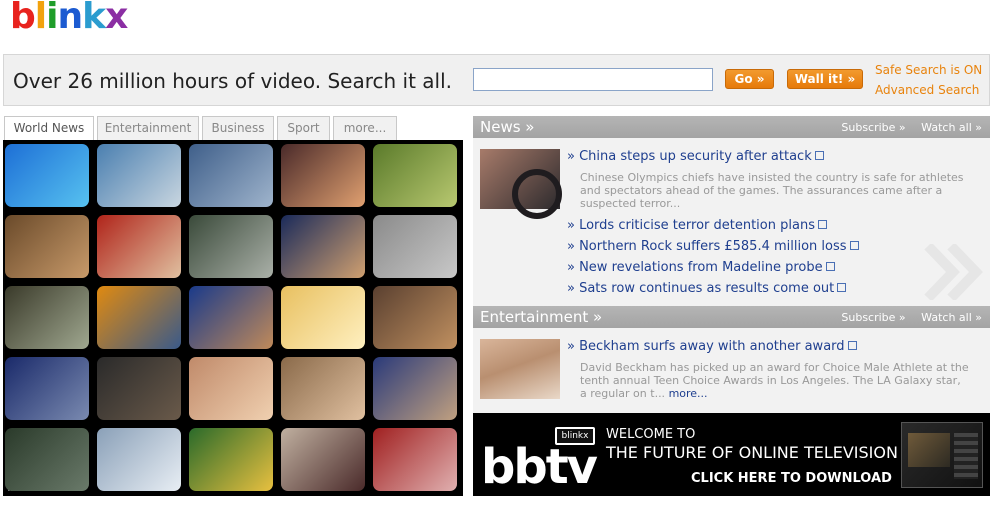  Describe the element at coordinates (691, 225) in the screenshot. I see `news-item-text: » Lords criticise terror detention plans` at that location.